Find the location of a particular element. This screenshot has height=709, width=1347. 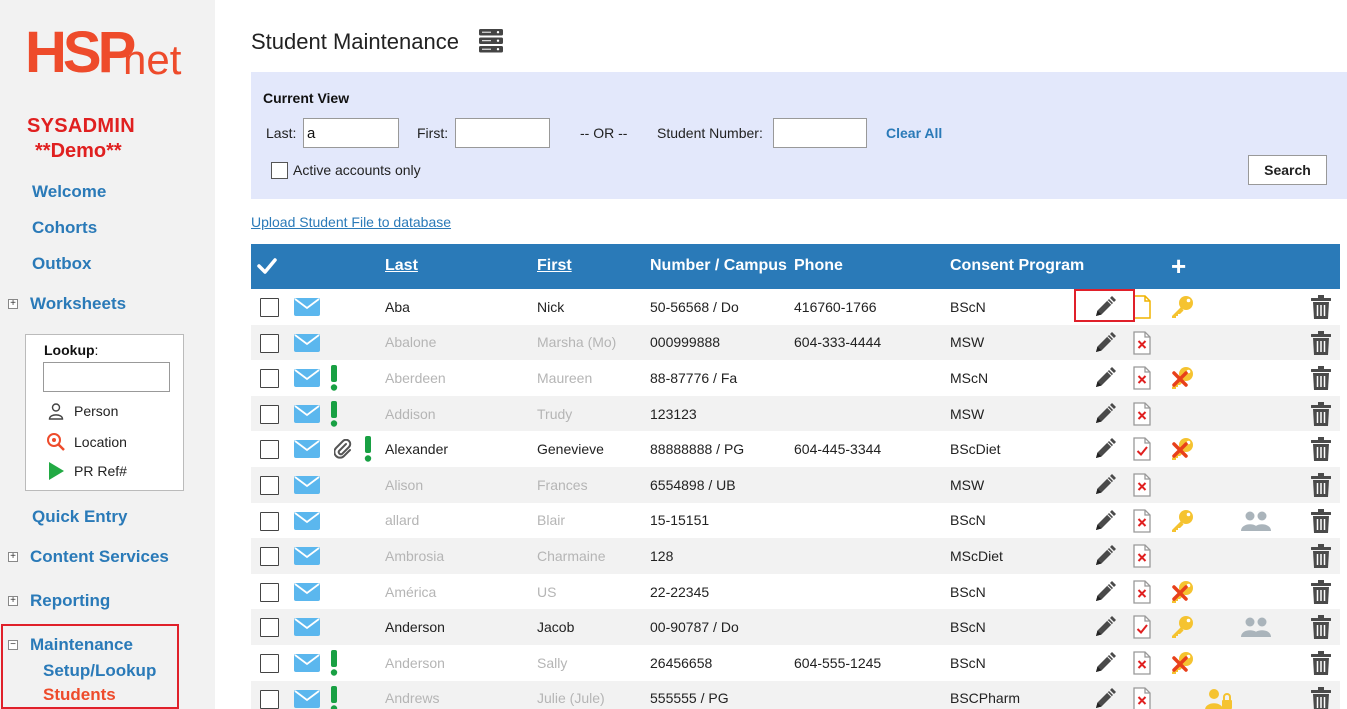

nav-group-worksheets: + Worksheets is located at coordinates (67, 304).